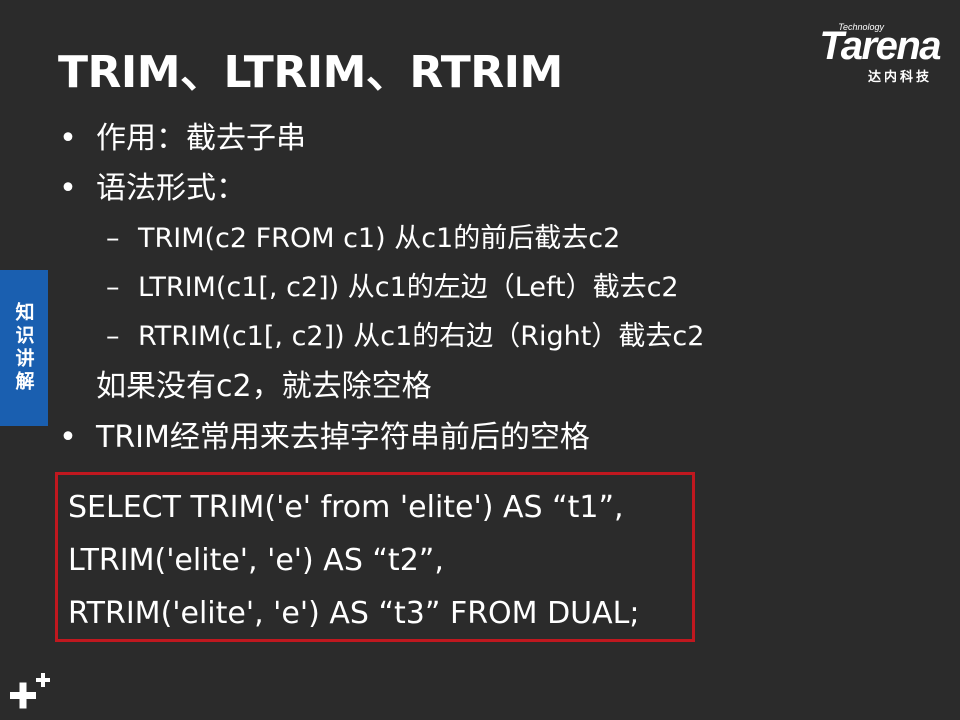 The image size is (960, 720). What do you see at coordinates (379, 238) in the screenshot?
I see `sub-list-item-text: TRIM(c2 FROM c1) 从c1的前后截去c2` at bounding box center [379, 238].